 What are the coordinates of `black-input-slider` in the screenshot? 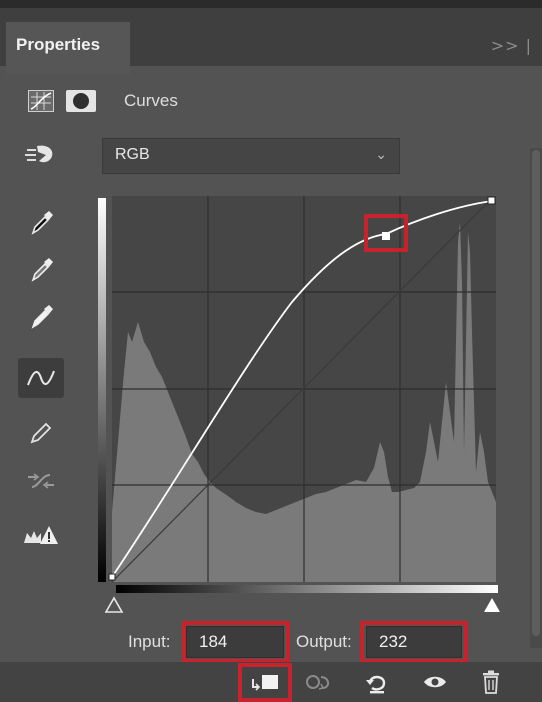 It's located at (114, 604).